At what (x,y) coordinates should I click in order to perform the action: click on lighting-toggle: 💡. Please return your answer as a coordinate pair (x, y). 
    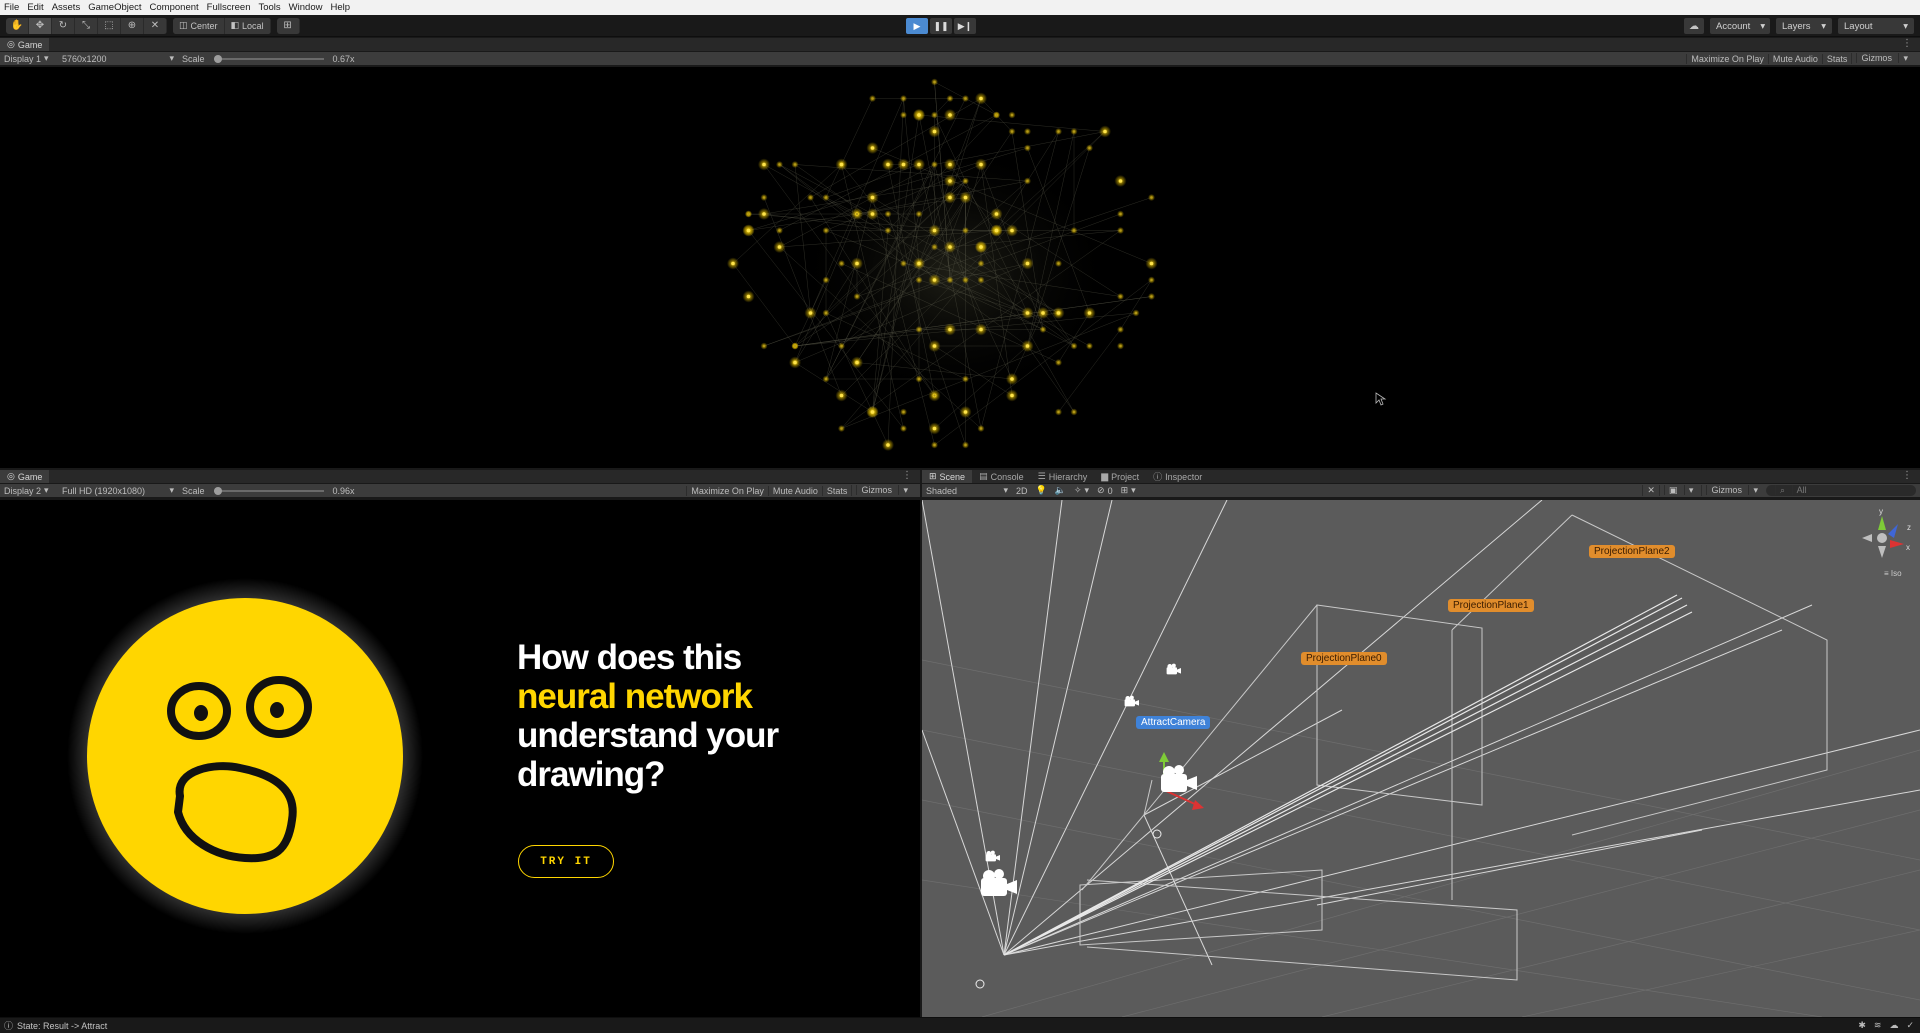
    Looking at the image, I should click on (1041, 490).